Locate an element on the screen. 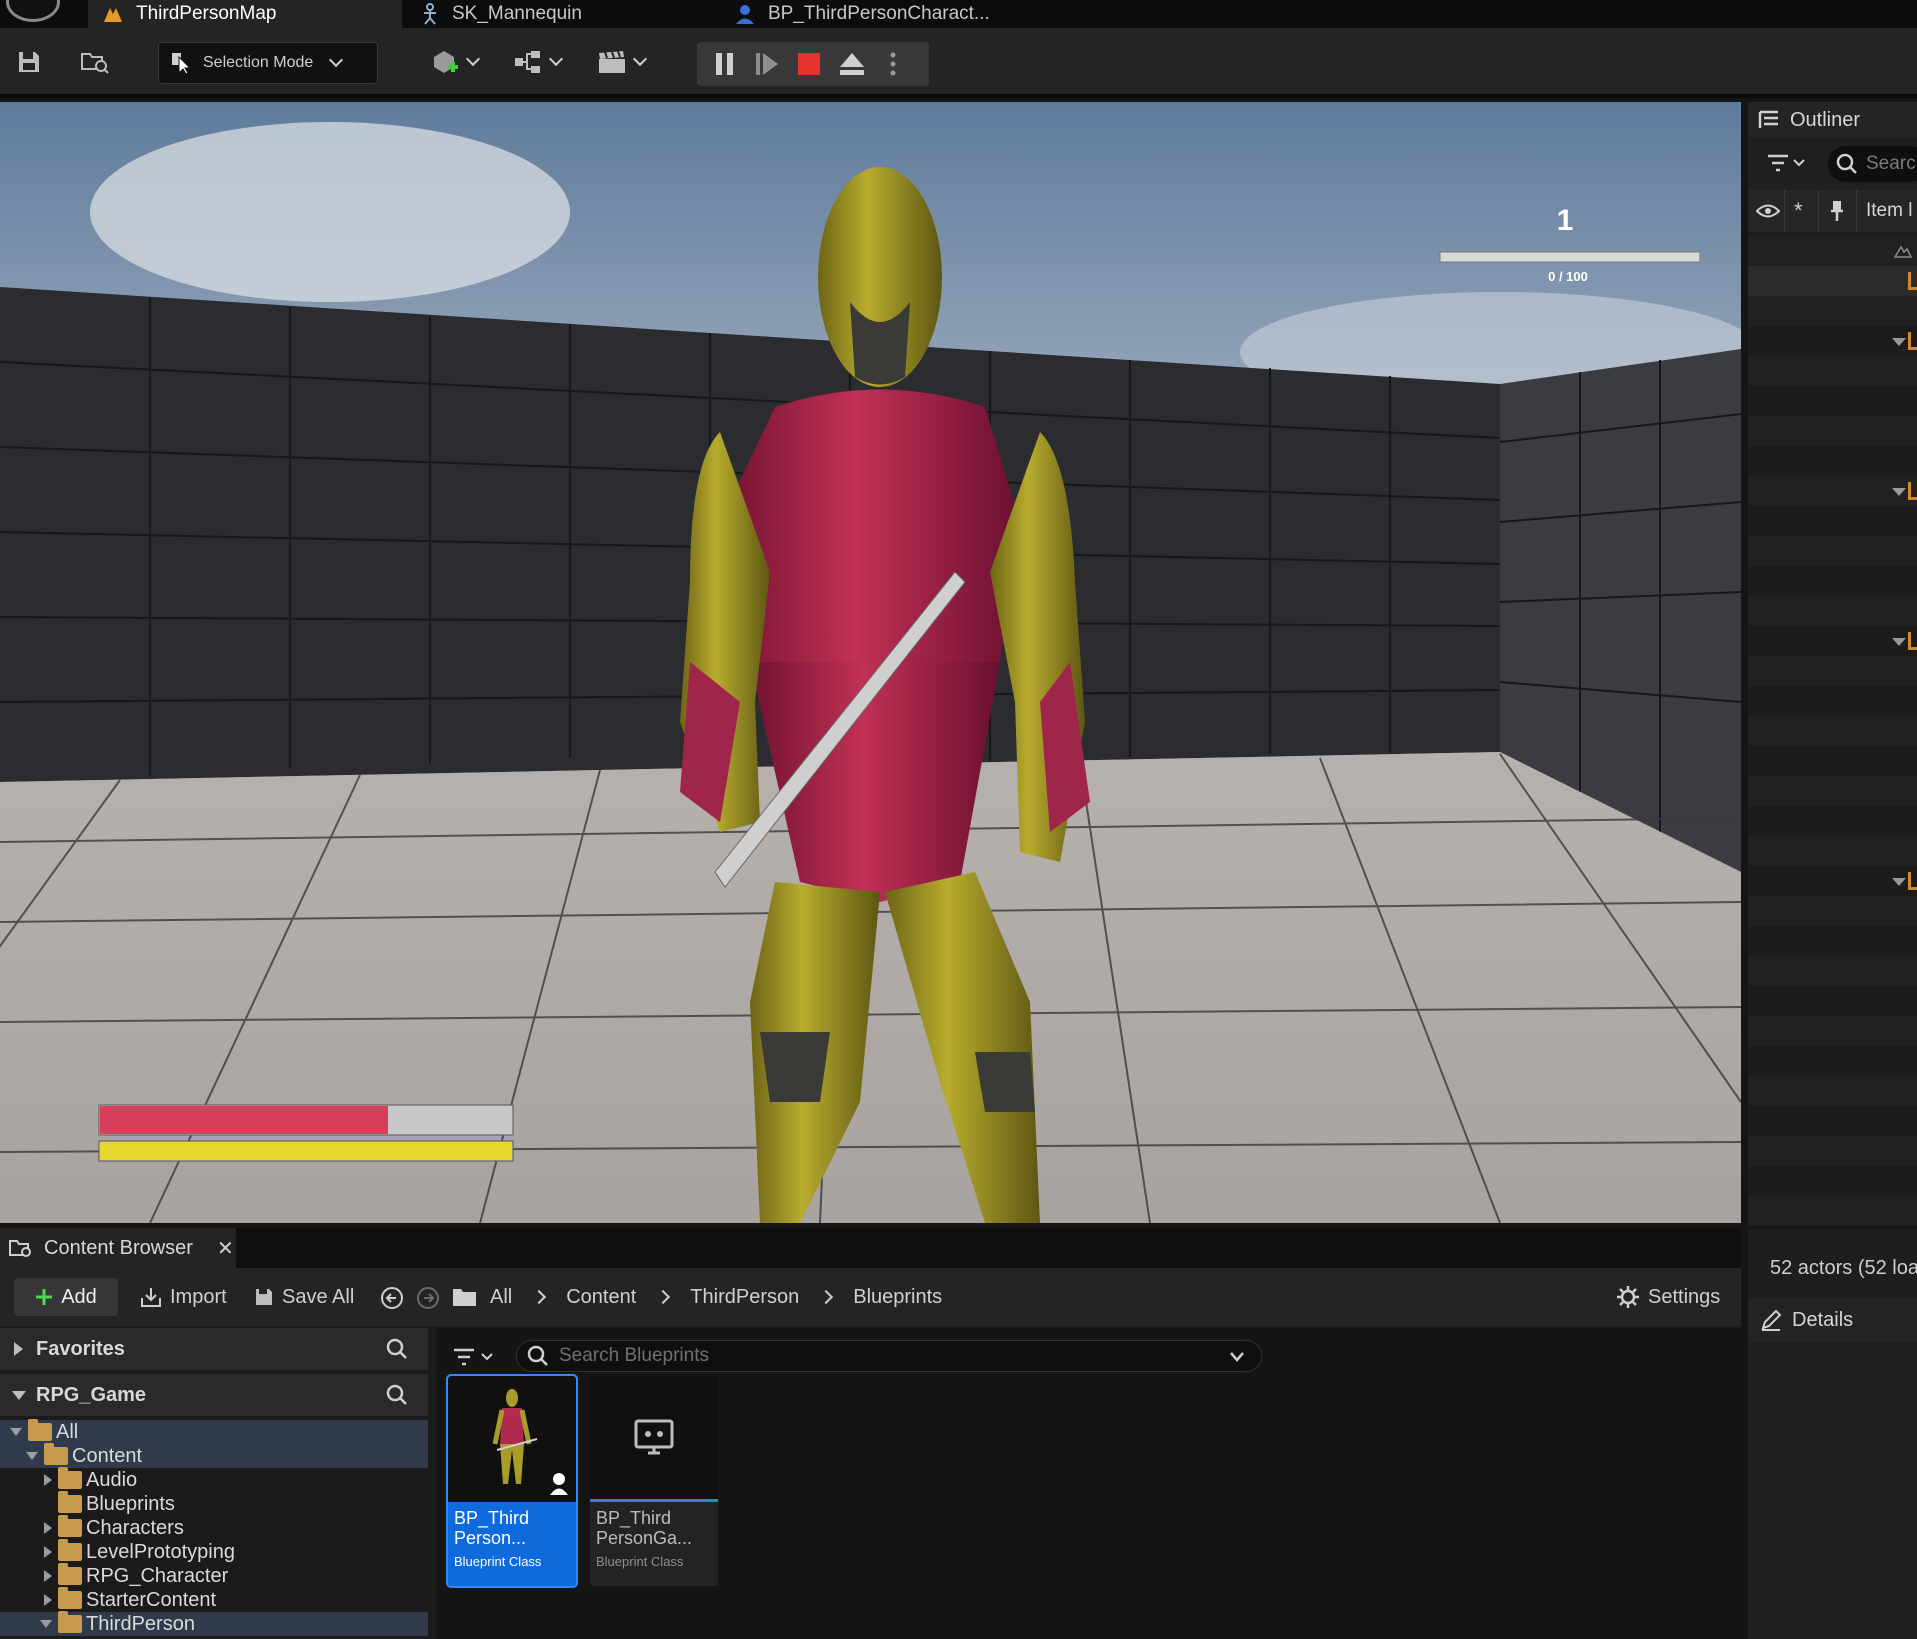  tree-label: StarterContent is located at coordinates (151, 1599).